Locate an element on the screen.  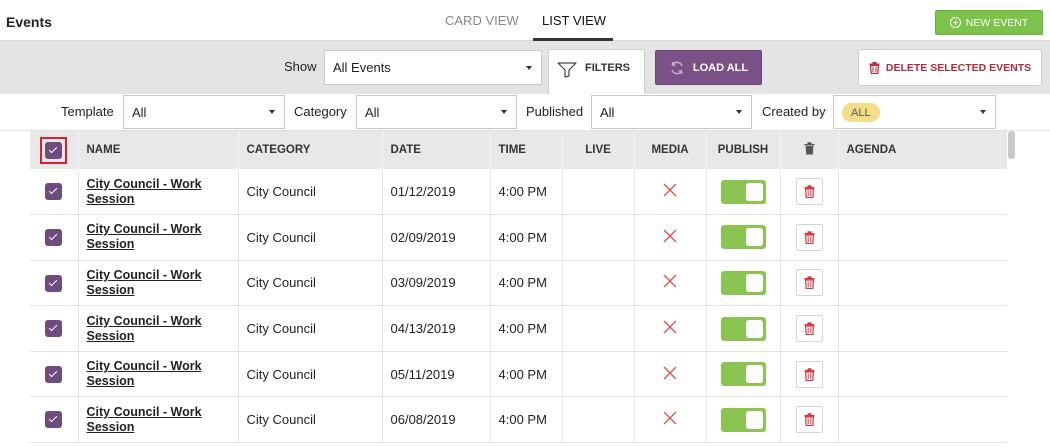
category-select: All is located at coordinates (436, 112).